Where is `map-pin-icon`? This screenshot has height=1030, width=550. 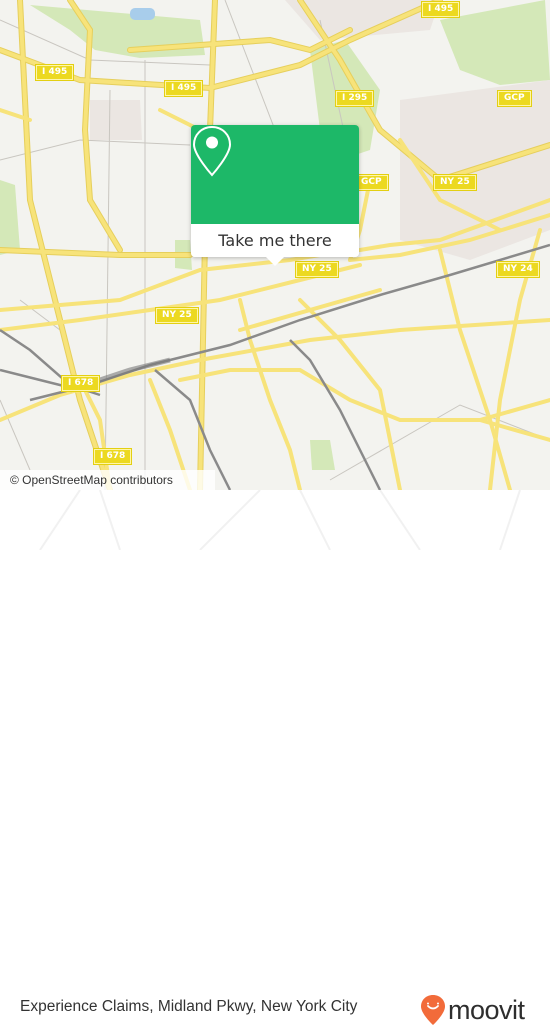 map-pin-icon is located at coordinates (212, 151).